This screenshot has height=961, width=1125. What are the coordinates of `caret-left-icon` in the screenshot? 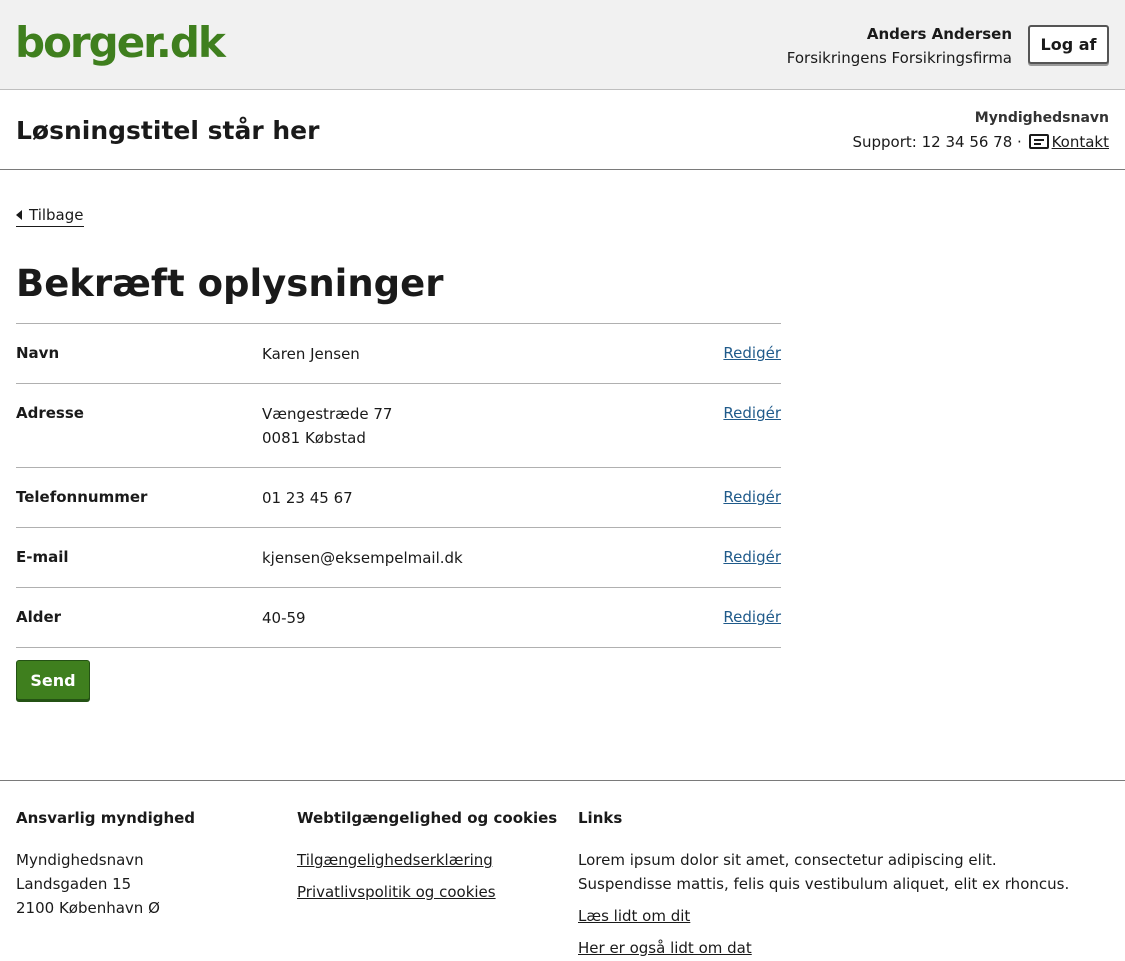 It's located at (19, 215).